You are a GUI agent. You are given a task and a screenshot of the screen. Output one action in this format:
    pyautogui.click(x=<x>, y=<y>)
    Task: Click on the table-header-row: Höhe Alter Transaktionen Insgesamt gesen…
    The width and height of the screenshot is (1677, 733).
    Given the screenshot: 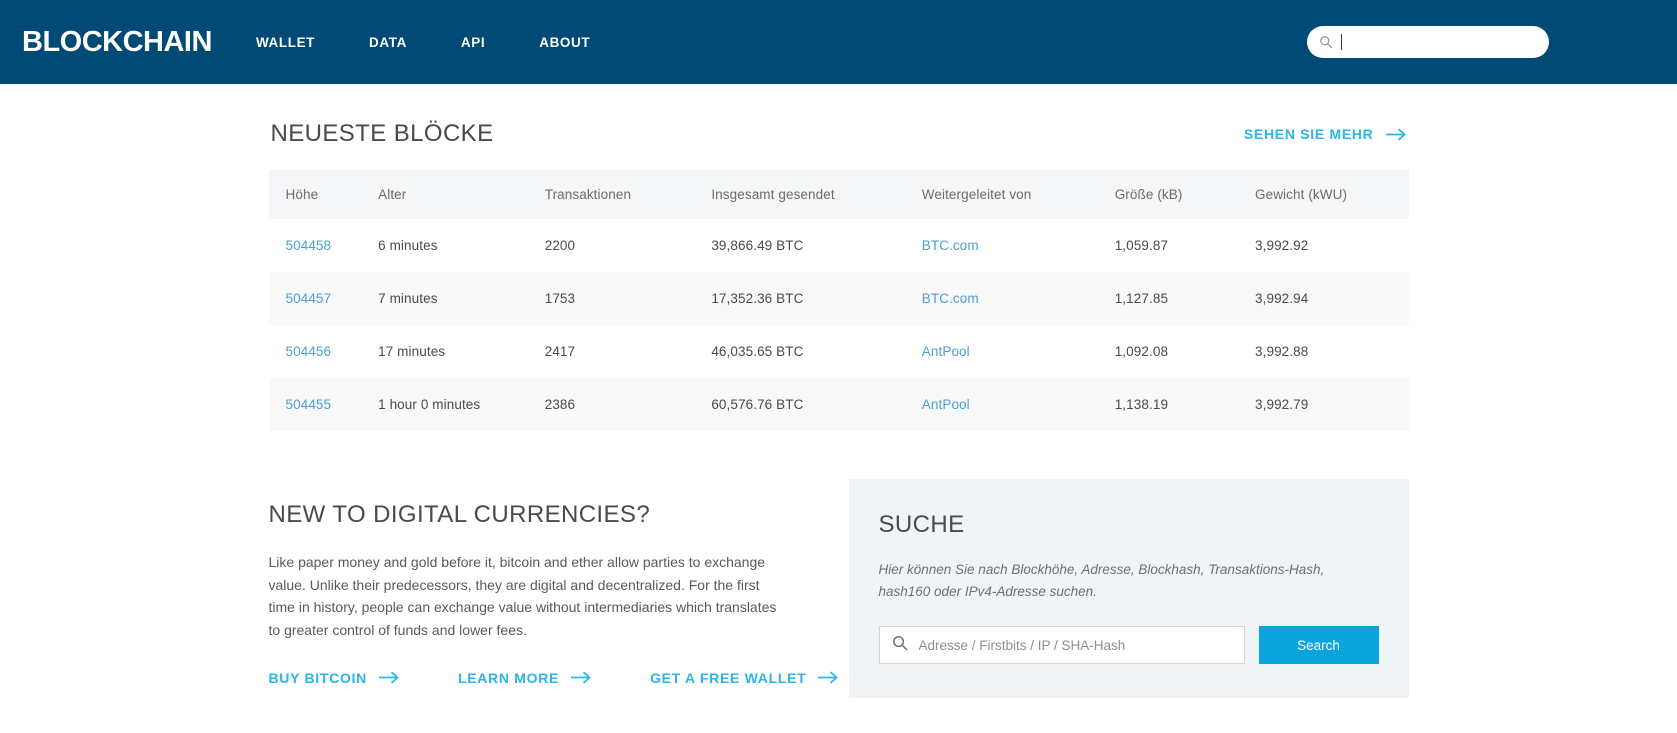 What is the action you would take?
    pyautogui.click(x=838, y=194)
    